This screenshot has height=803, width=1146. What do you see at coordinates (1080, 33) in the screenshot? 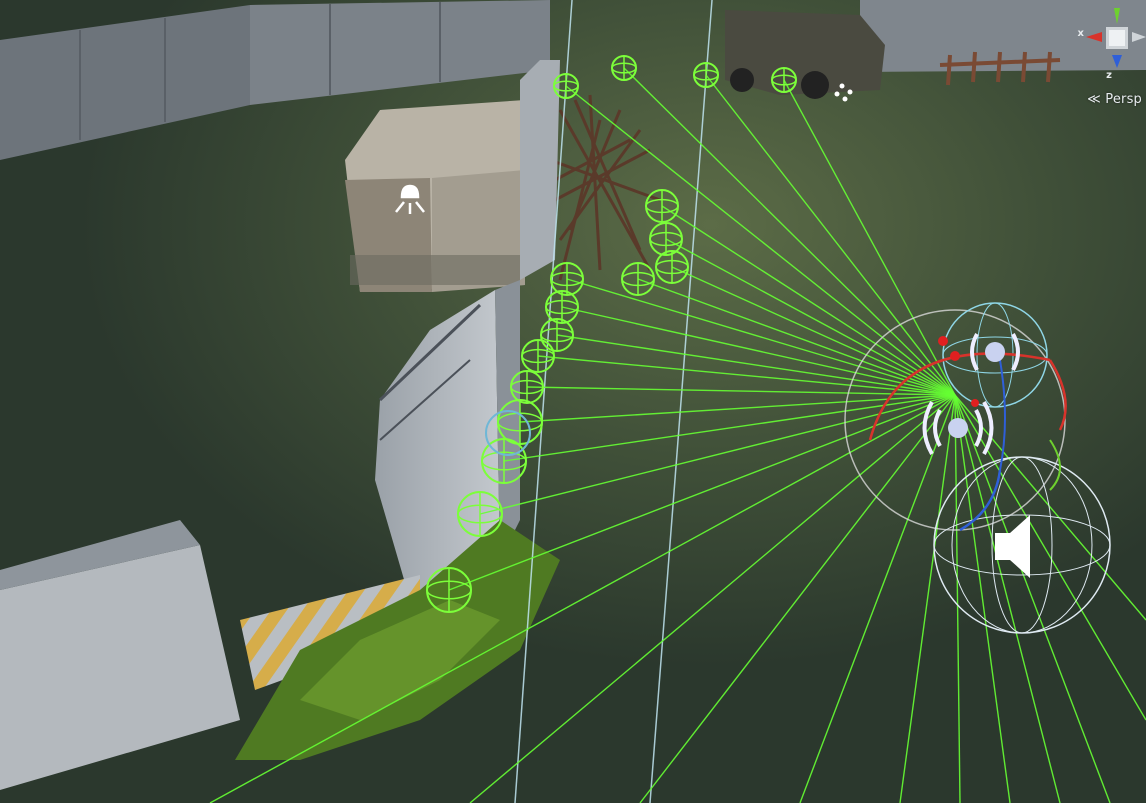
I see `axis-x-label: x` at bounding box center [1080, 33].